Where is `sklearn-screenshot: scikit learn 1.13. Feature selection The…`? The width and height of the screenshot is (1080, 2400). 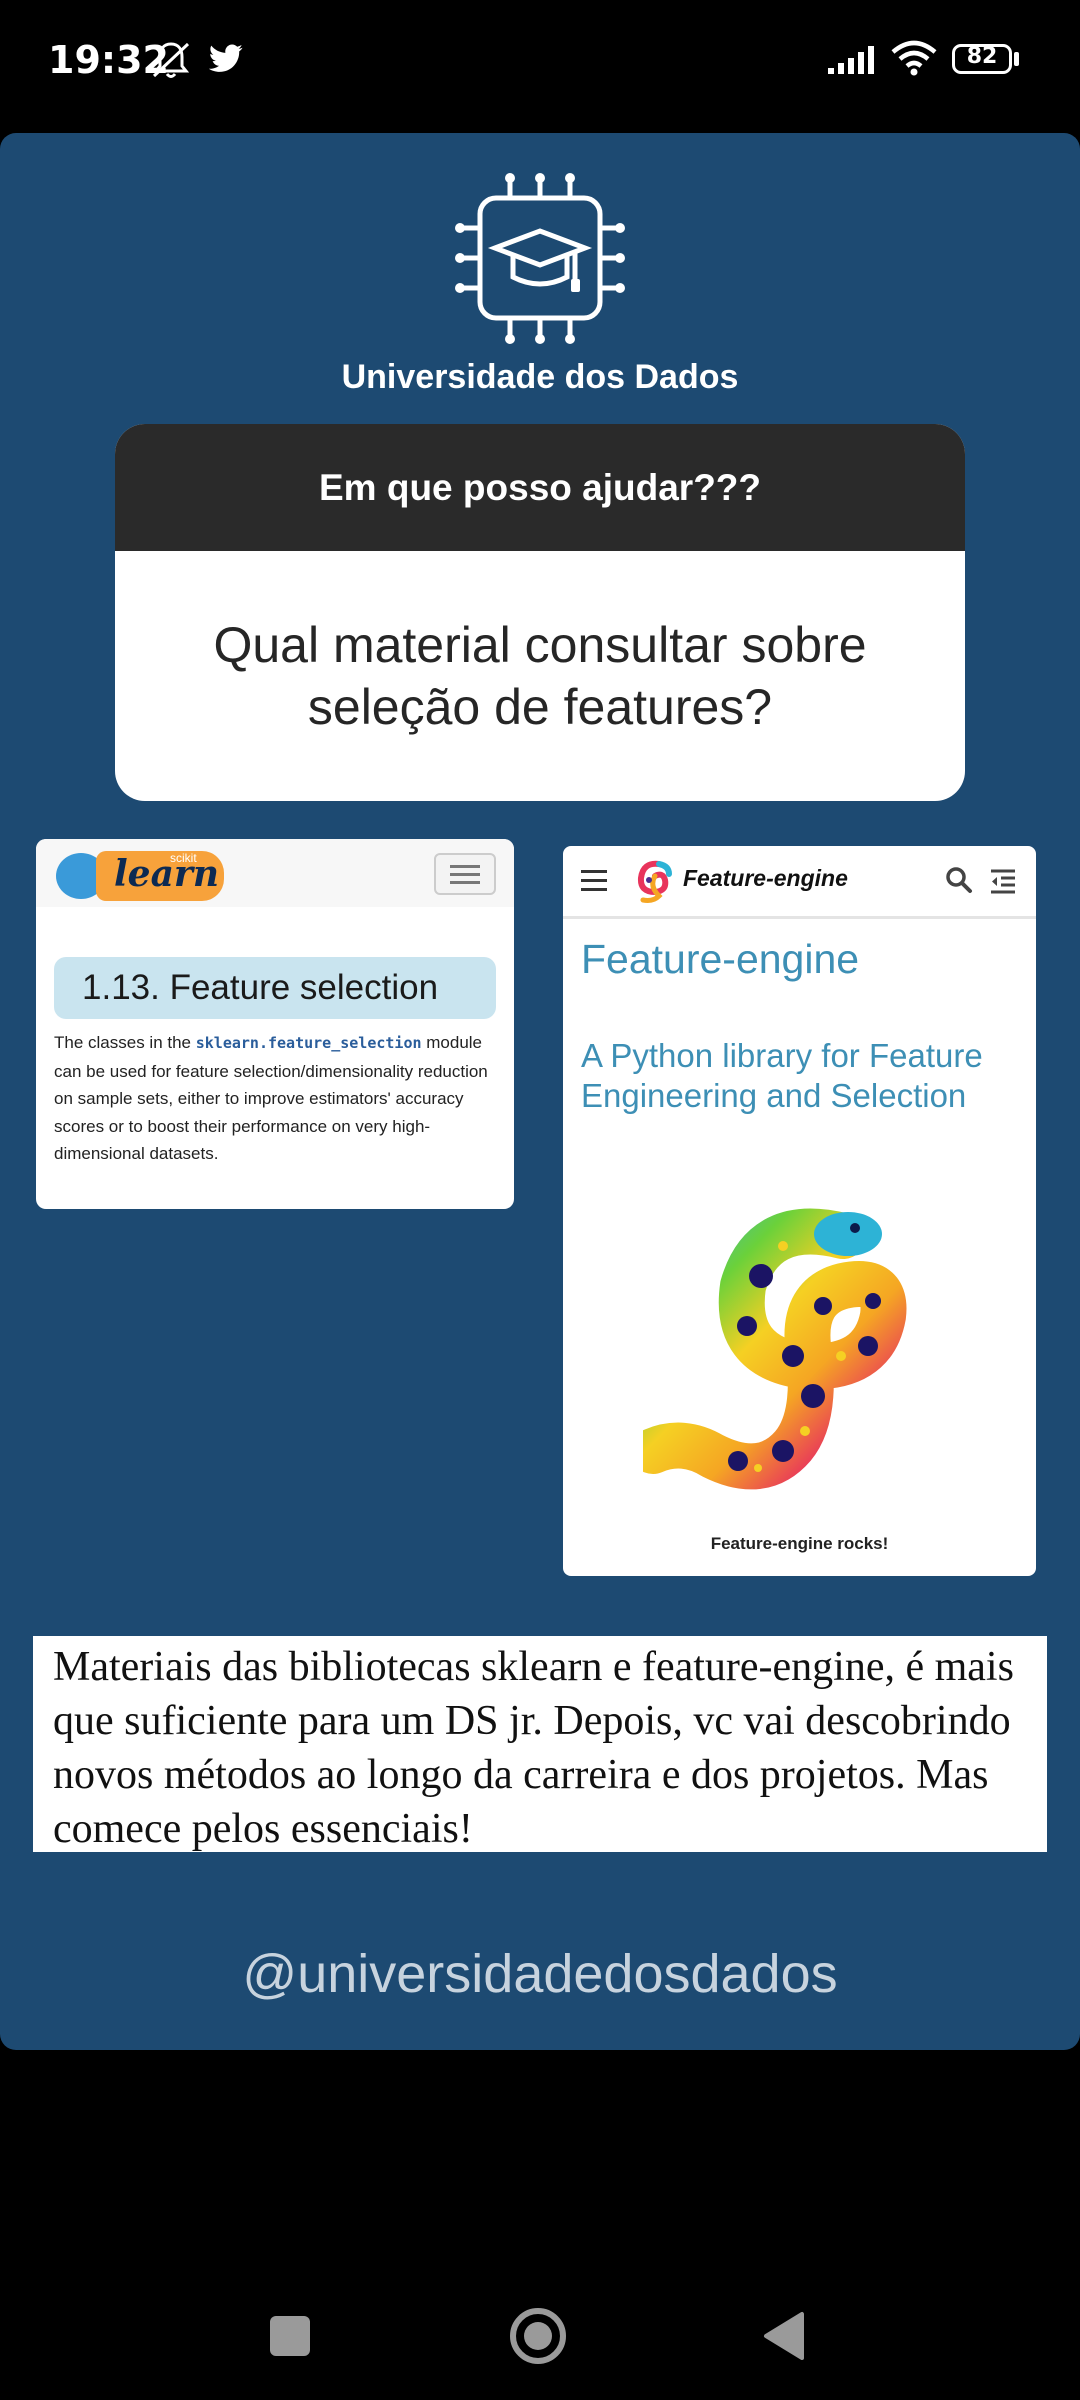 sklearn-screenshot: scikit learn 1.13. Feature selection The… is located at coordinates (275, 1024).